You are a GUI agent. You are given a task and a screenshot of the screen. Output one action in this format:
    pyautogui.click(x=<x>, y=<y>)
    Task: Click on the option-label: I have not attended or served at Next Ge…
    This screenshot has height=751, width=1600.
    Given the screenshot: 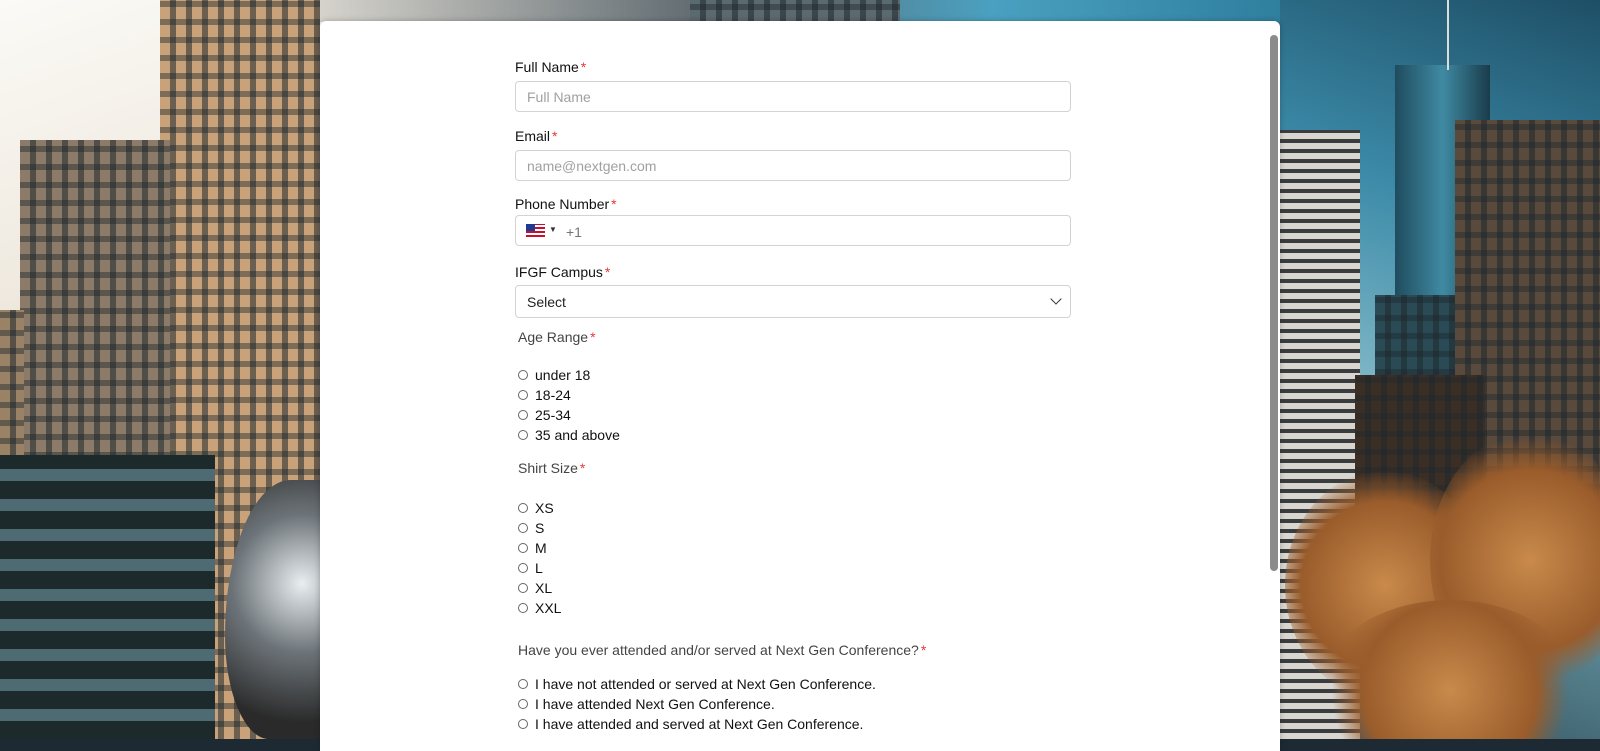 What is the action you would take?
    pyautogui.click(x=705, y=684)
    